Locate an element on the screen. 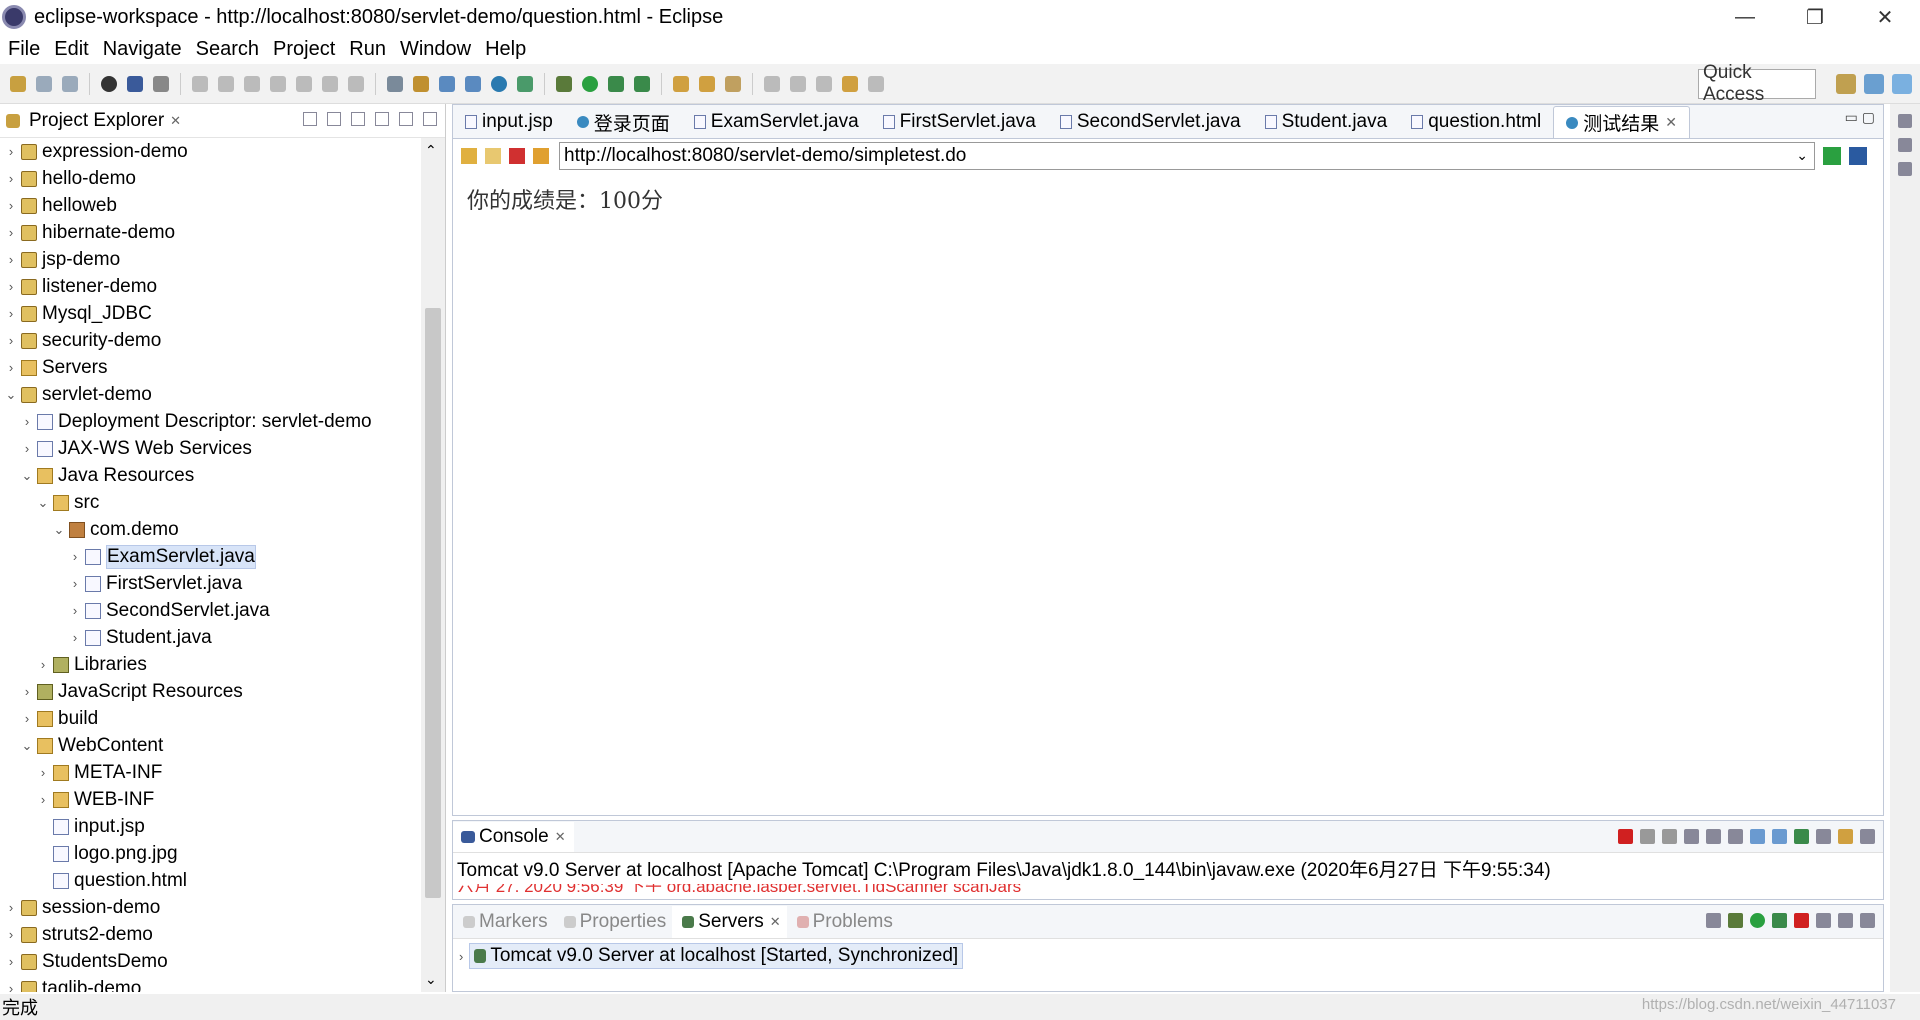  tree-item: ⌄ WebContent is located at coordinates (210, 745).